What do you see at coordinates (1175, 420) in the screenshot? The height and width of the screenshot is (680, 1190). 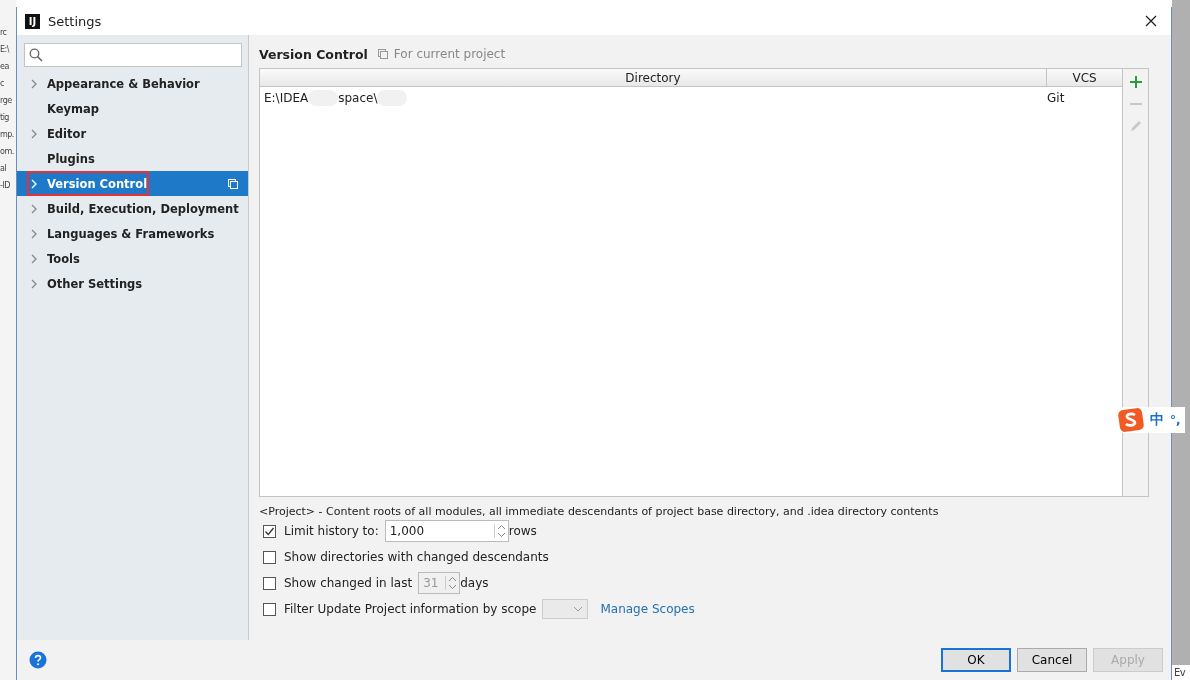 I see `punctuation-mode-label: °,` at bounding box center [1175, 420].